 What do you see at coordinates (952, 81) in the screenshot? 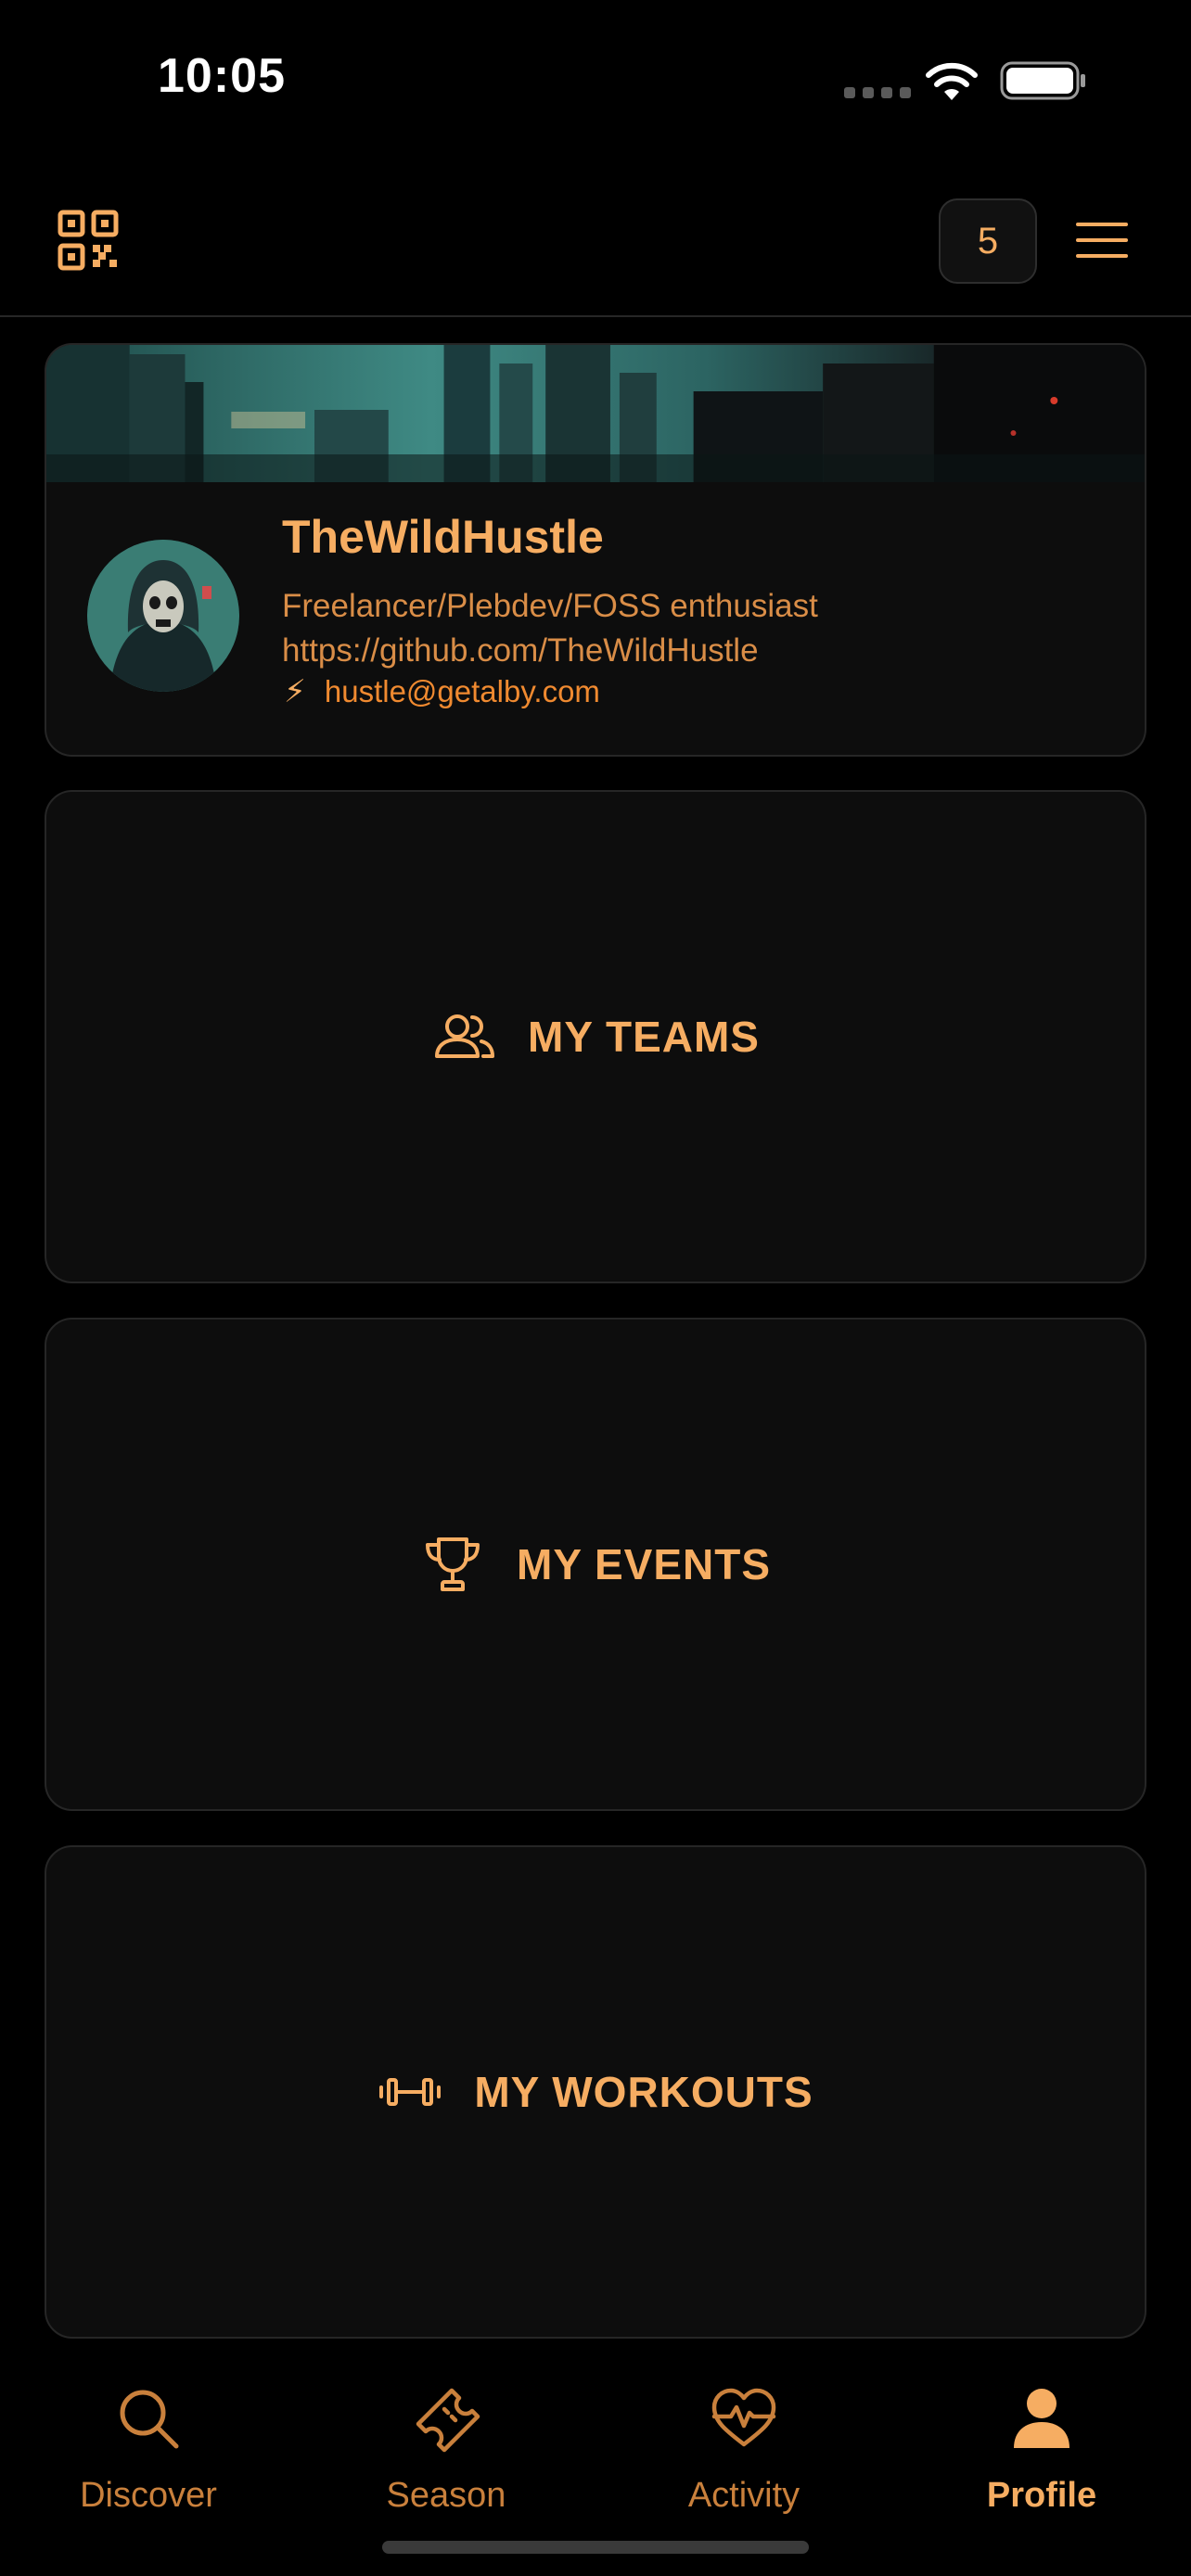
I see `wifi-icon` at bounding box center [952, 81].